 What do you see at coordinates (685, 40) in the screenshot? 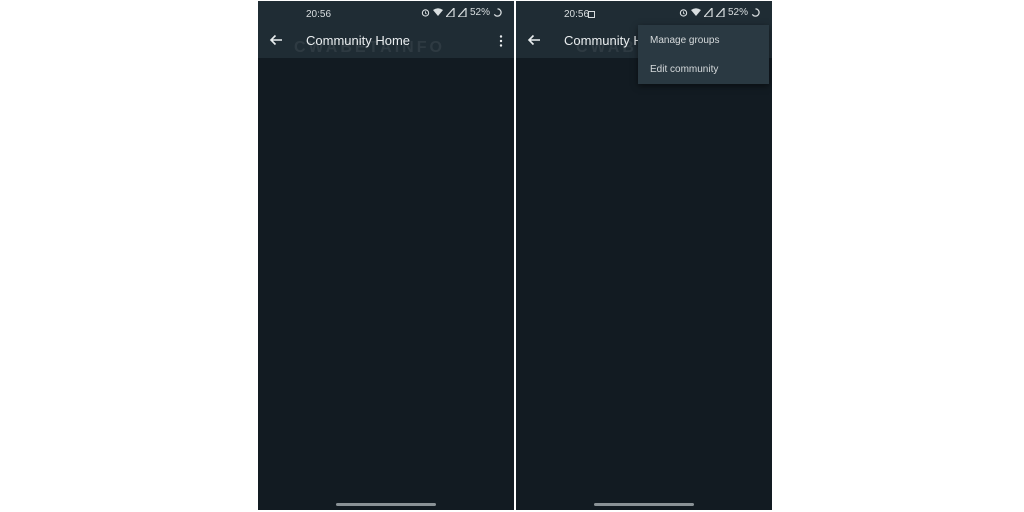
I see `menu-item-manage-groups: Manage groups` at bounding box center [685, 40].